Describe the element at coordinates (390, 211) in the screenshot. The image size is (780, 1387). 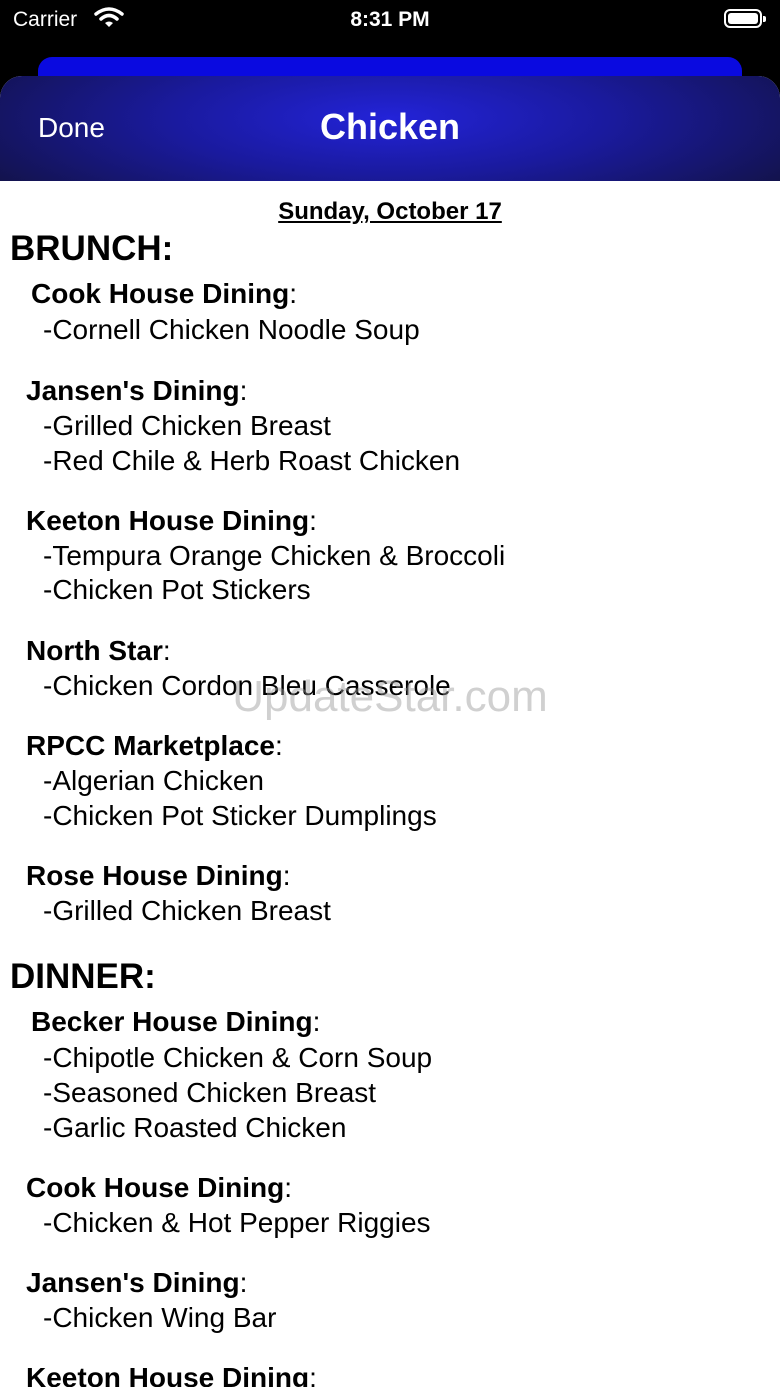
I see `menu-date: Sunday, October 17` at that location.